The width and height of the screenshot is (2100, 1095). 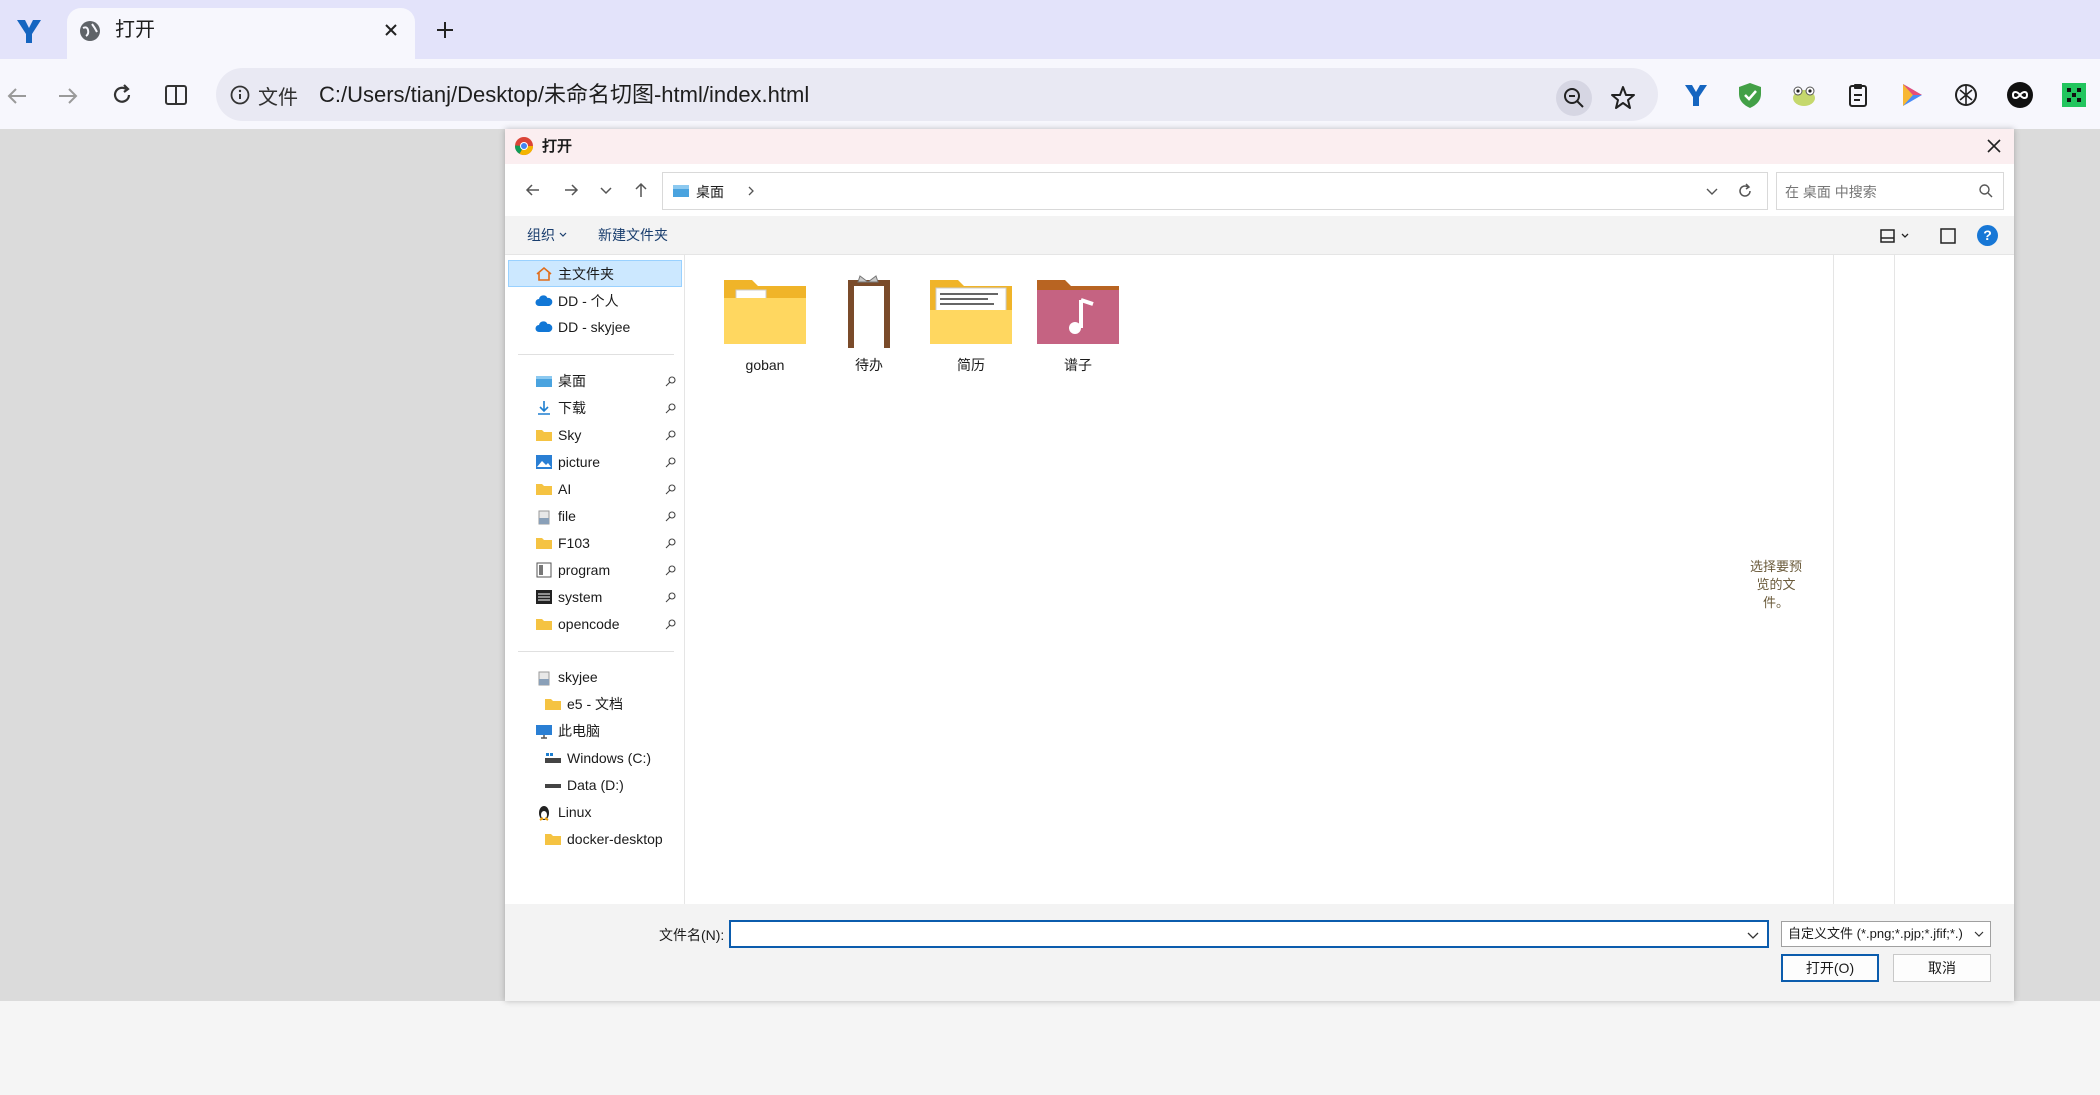 What do you see at coordinates (1942, 968) in the screenshot?
I see `cancel-button: 取消` at bounding box center [1942, 968].